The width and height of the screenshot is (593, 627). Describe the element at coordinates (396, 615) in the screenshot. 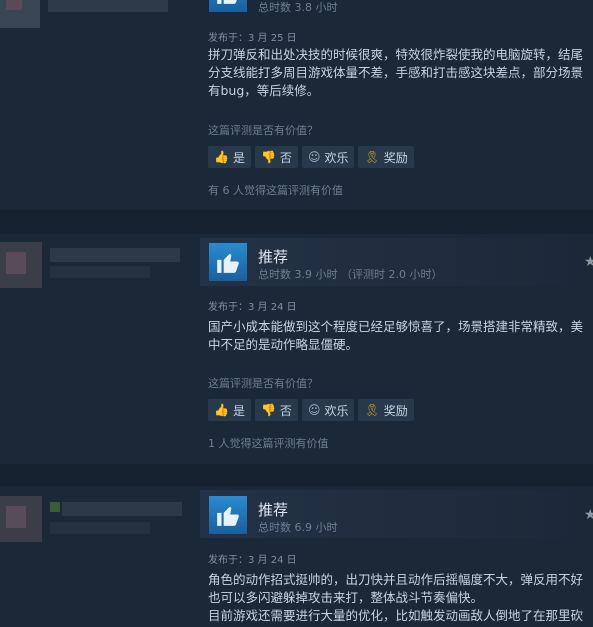

I see `review-body-line: 目前游戏还需要进行大量的优化，比如触发动画敌人倒地了在那里砍` at that location.